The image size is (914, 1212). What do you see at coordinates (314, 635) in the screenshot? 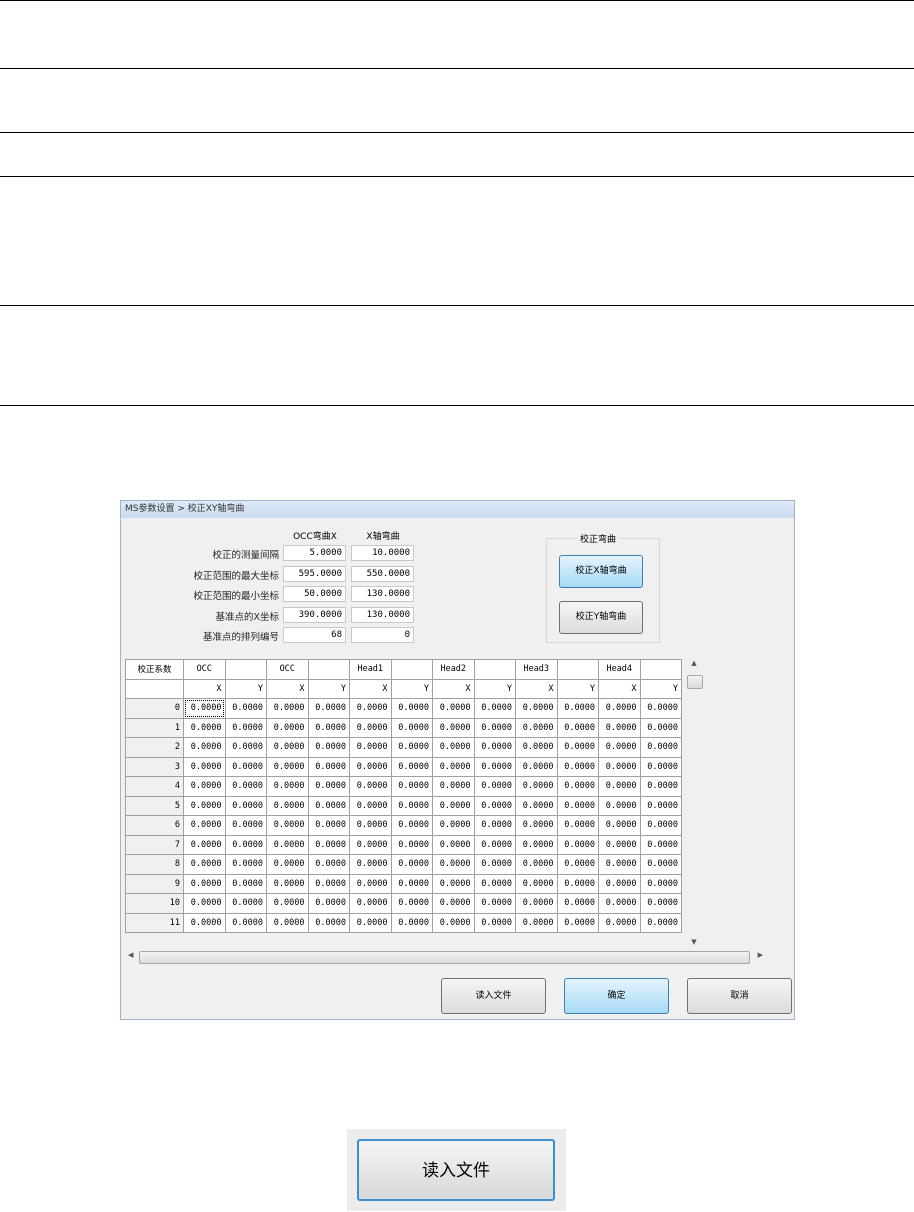
I see `occ-value-input: 68` at bounding box center [314, 635].